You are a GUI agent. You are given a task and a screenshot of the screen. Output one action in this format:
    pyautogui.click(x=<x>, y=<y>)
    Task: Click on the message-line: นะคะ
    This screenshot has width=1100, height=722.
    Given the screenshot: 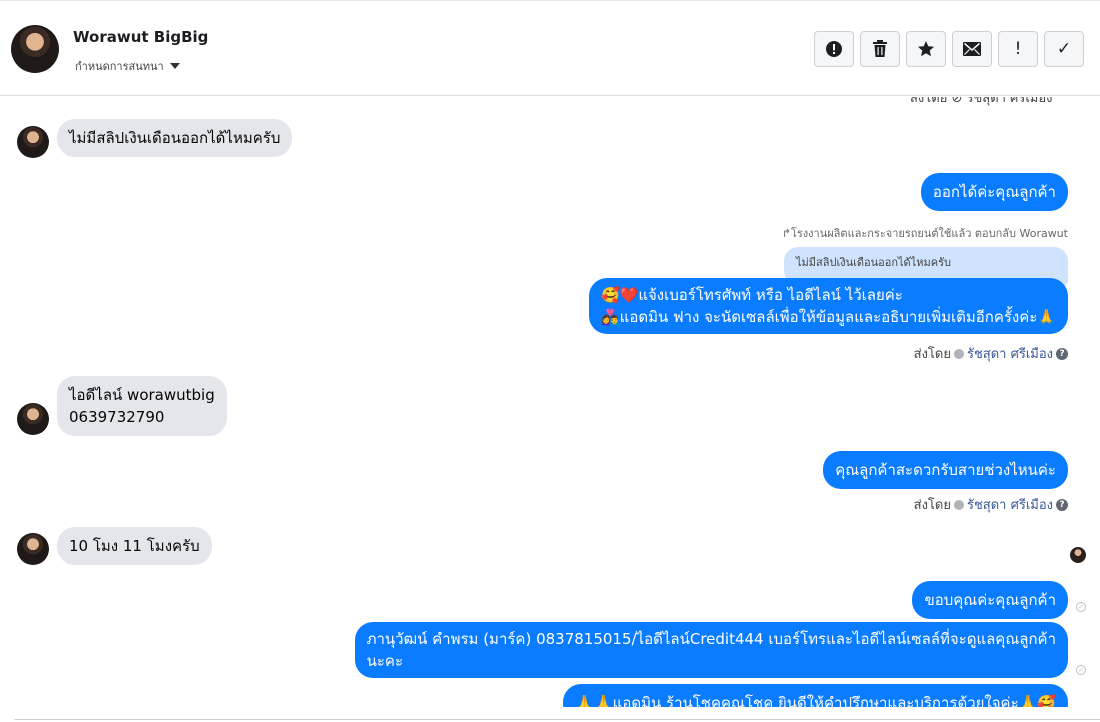 What is the action you would take?
    pyautogui.click(x=384, y=661)
    